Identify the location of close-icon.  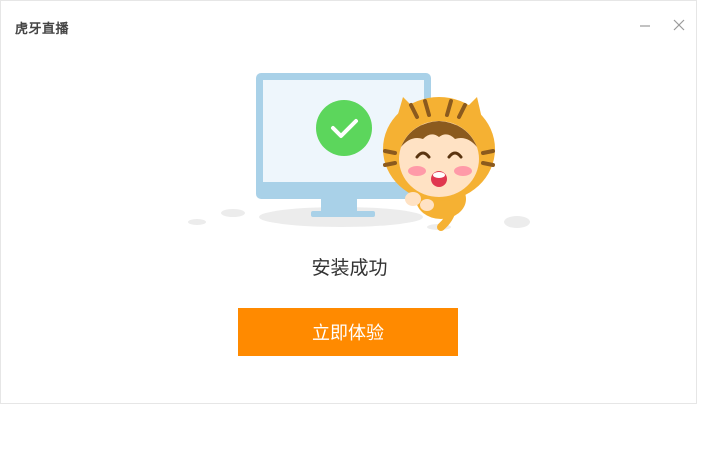
(679, 25).